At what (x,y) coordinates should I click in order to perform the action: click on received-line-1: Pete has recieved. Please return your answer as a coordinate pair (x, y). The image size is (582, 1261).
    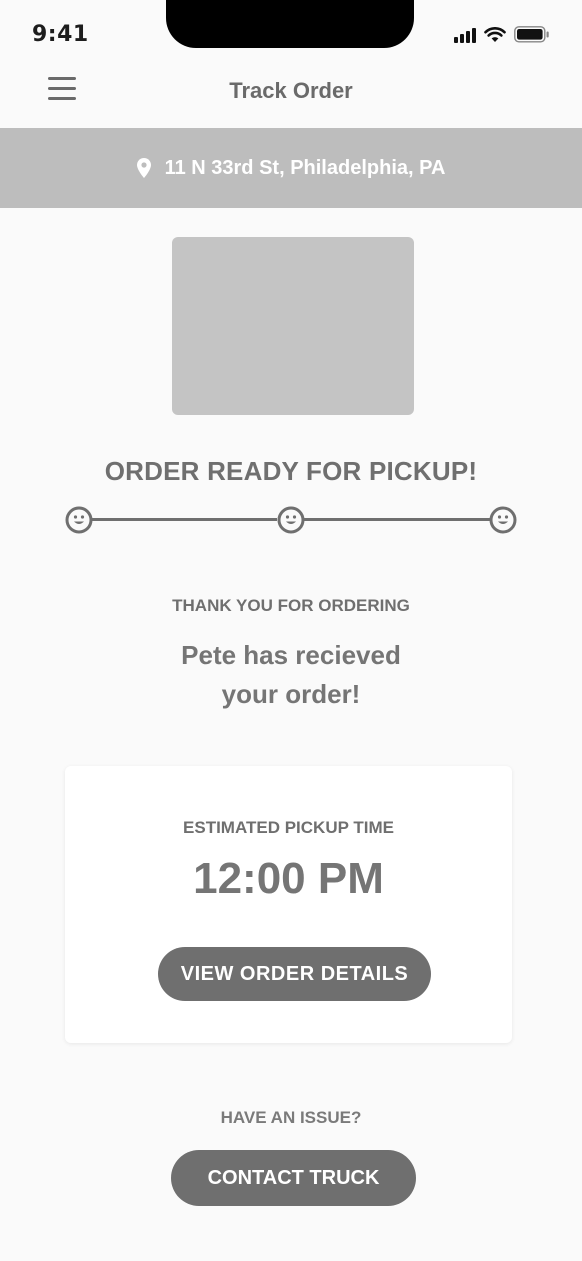
    Looking at the image, I should click on (291, 655).